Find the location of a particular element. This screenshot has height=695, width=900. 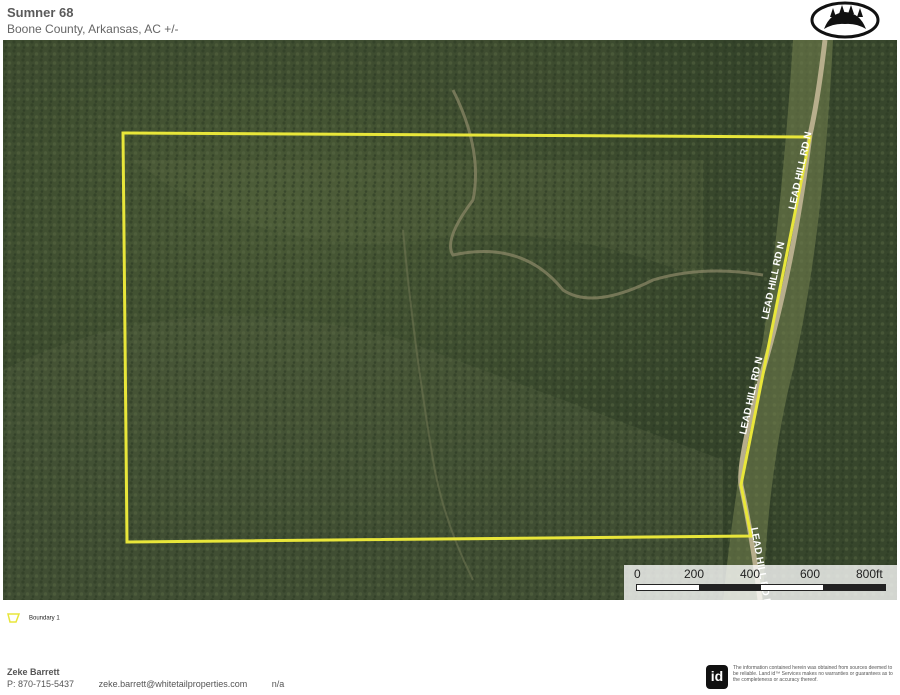

agent-phone: P: 870-715-5437 is located at coordinates (40, 684).